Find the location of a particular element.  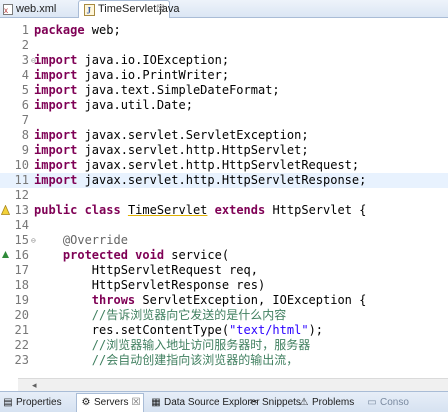

code-token: javax.servlet.http.HttpServletResponse; is located at coordinates (222, 180).